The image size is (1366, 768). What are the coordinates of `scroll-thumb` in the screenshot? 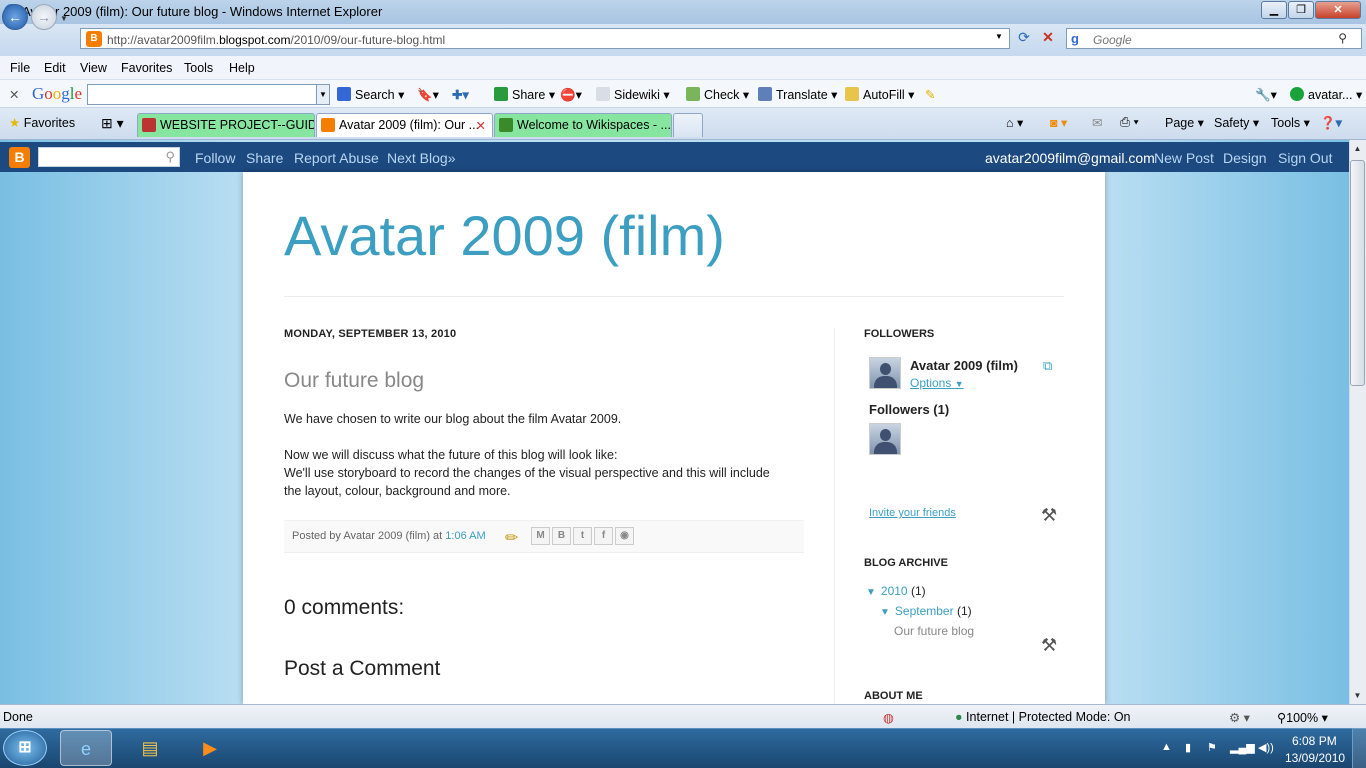 It's located at (1357, 273).